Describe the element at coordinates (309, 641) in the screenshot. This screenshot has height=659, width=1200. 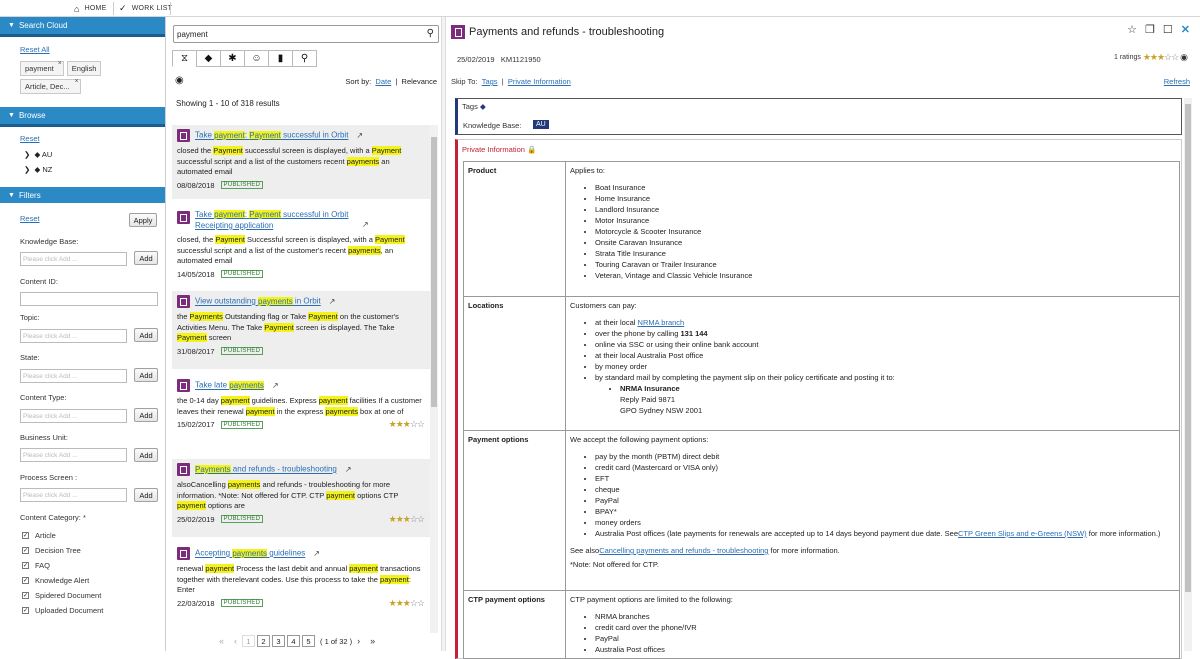
I see `page-5: 5` at that location.